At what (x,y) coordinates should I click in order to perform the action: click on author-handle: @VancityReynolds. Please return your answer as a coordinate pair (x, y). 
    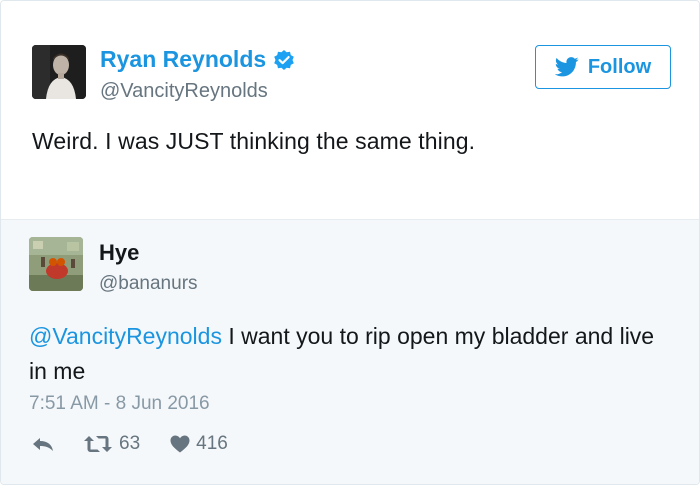
    Looking at the image, I should click on (184, 91).